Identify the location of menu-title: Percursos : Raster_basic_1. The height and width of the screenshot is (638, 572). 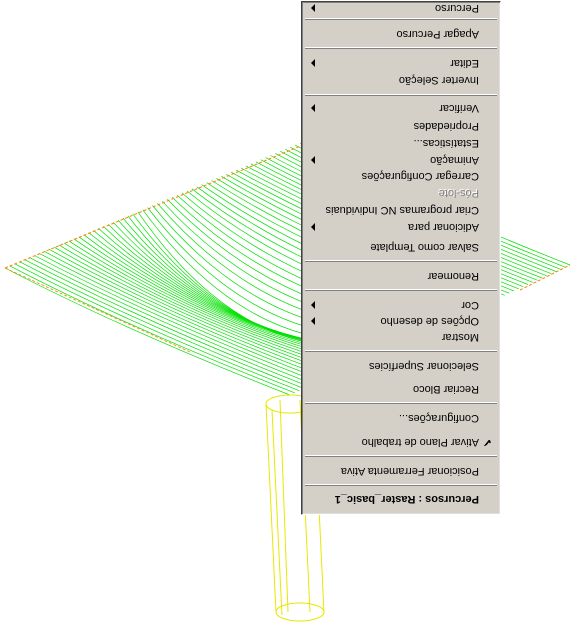
(406, 499).